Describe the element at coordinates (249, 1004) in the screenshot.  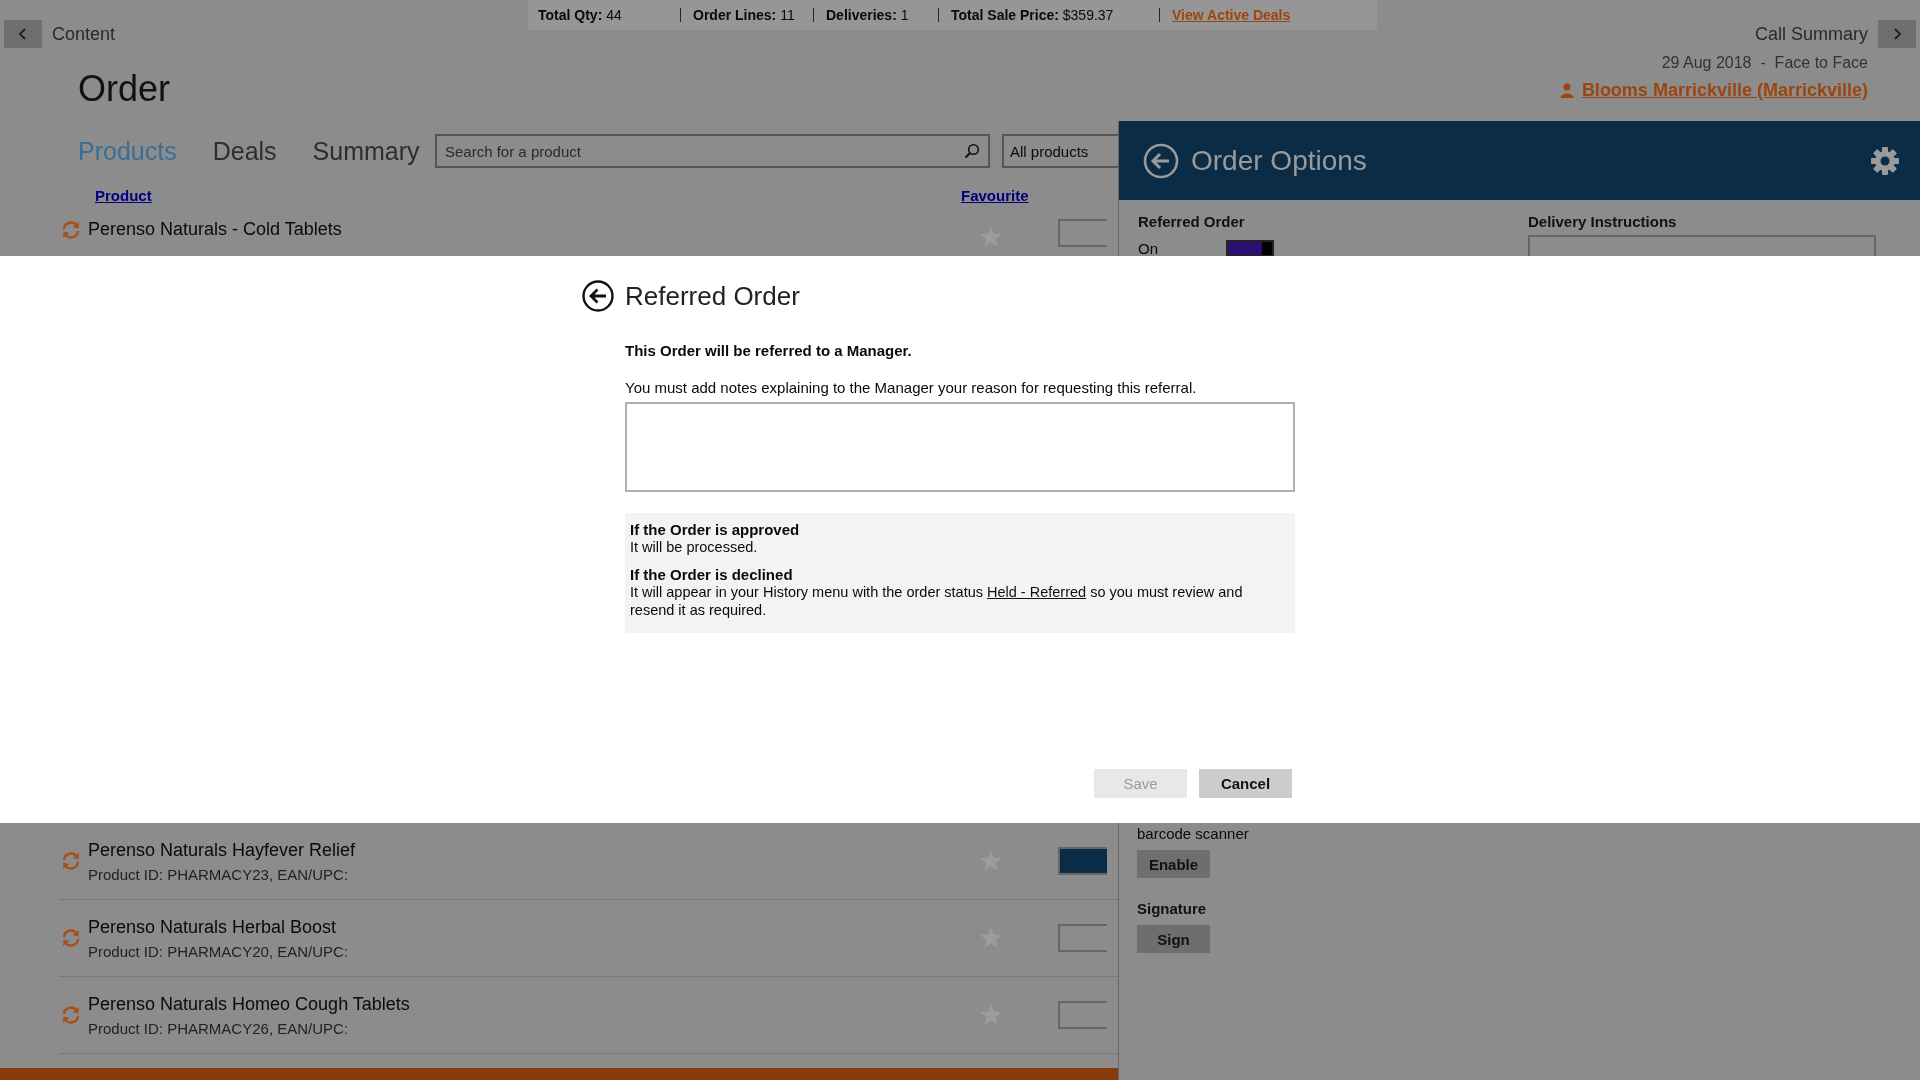
I see `product-name: Perenso Naturals Homeo Cough Tablets` at that location.